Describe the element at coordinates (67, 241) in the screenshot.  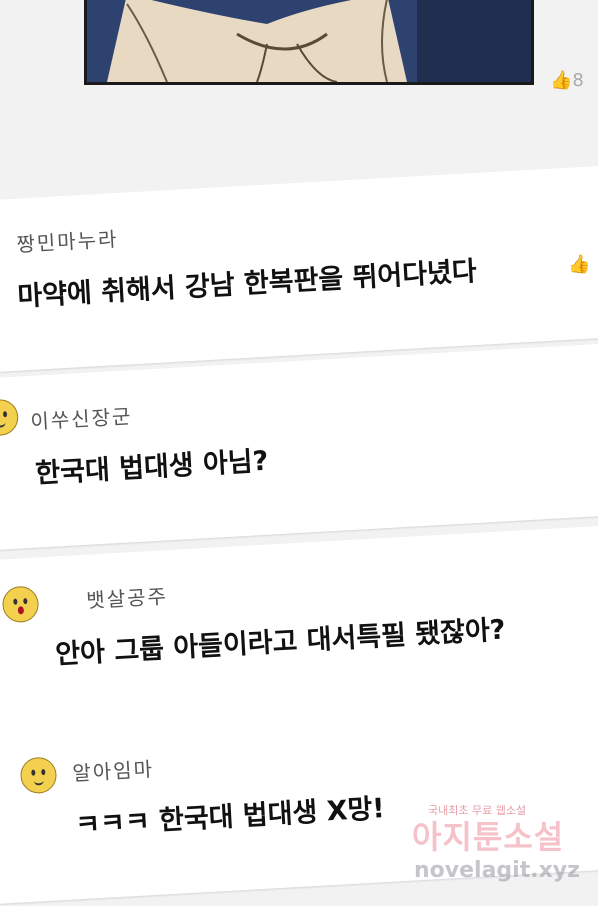
I see `comment-username: 짱민마누라` at that location.